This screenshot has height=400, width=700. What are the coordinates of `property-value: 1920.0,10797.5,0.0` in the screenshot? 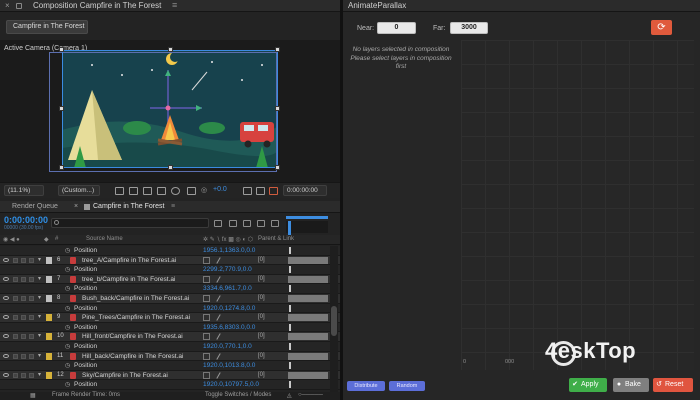 It's located at (231, 384).